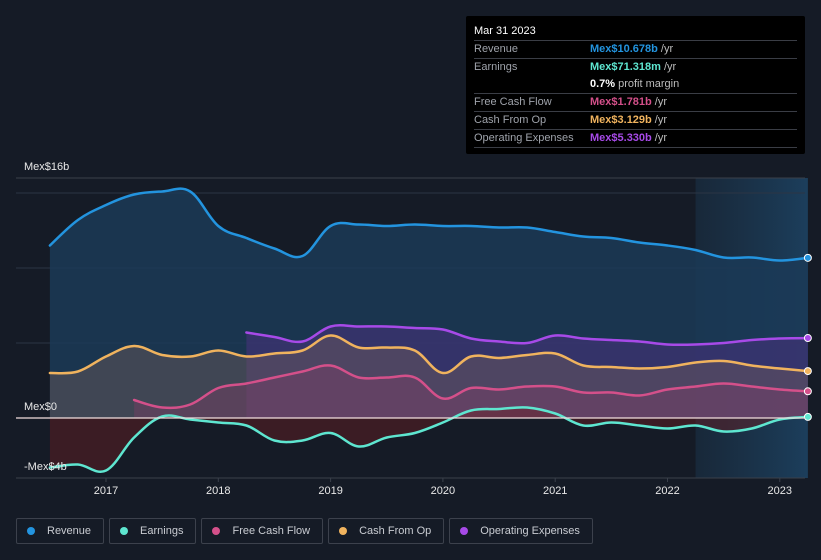 The image size is (821, 560). Describe the element at coordinates (649, 84) in the screenshot. I see `tooltip-row-unit: profit margin` at that location.